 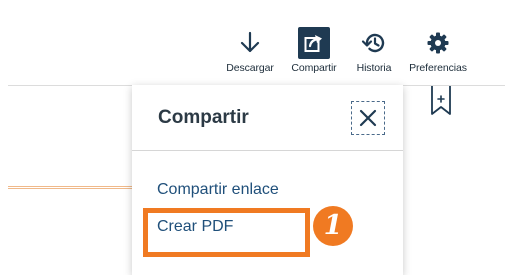 What do you see at coordinates (333, 226) in the screenshot?
I see `step-number-badge: 1` at bounding box center [333, 226].